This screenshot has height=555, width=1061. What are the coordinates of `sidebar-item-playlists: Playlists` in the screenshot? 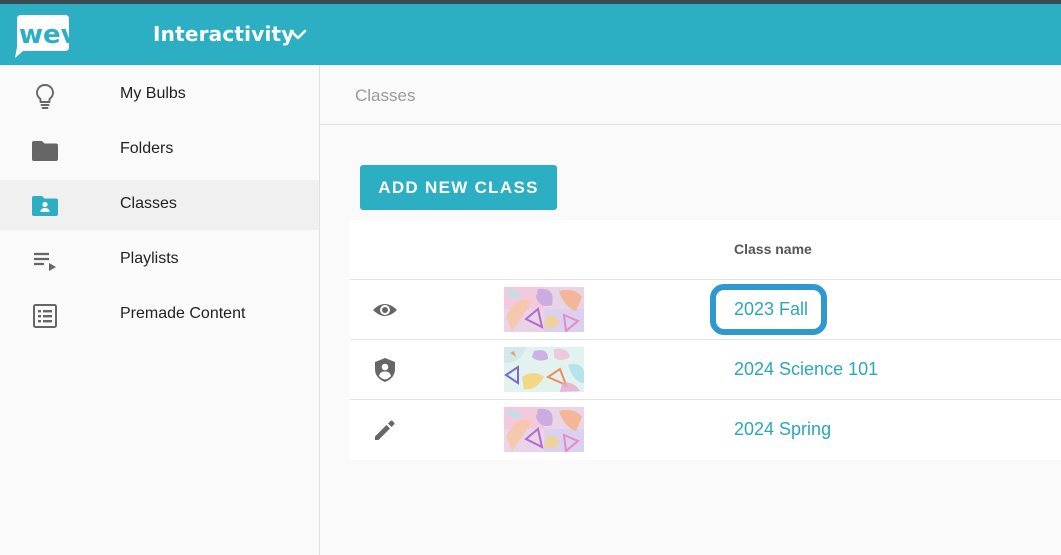 It's located at (159, 260).